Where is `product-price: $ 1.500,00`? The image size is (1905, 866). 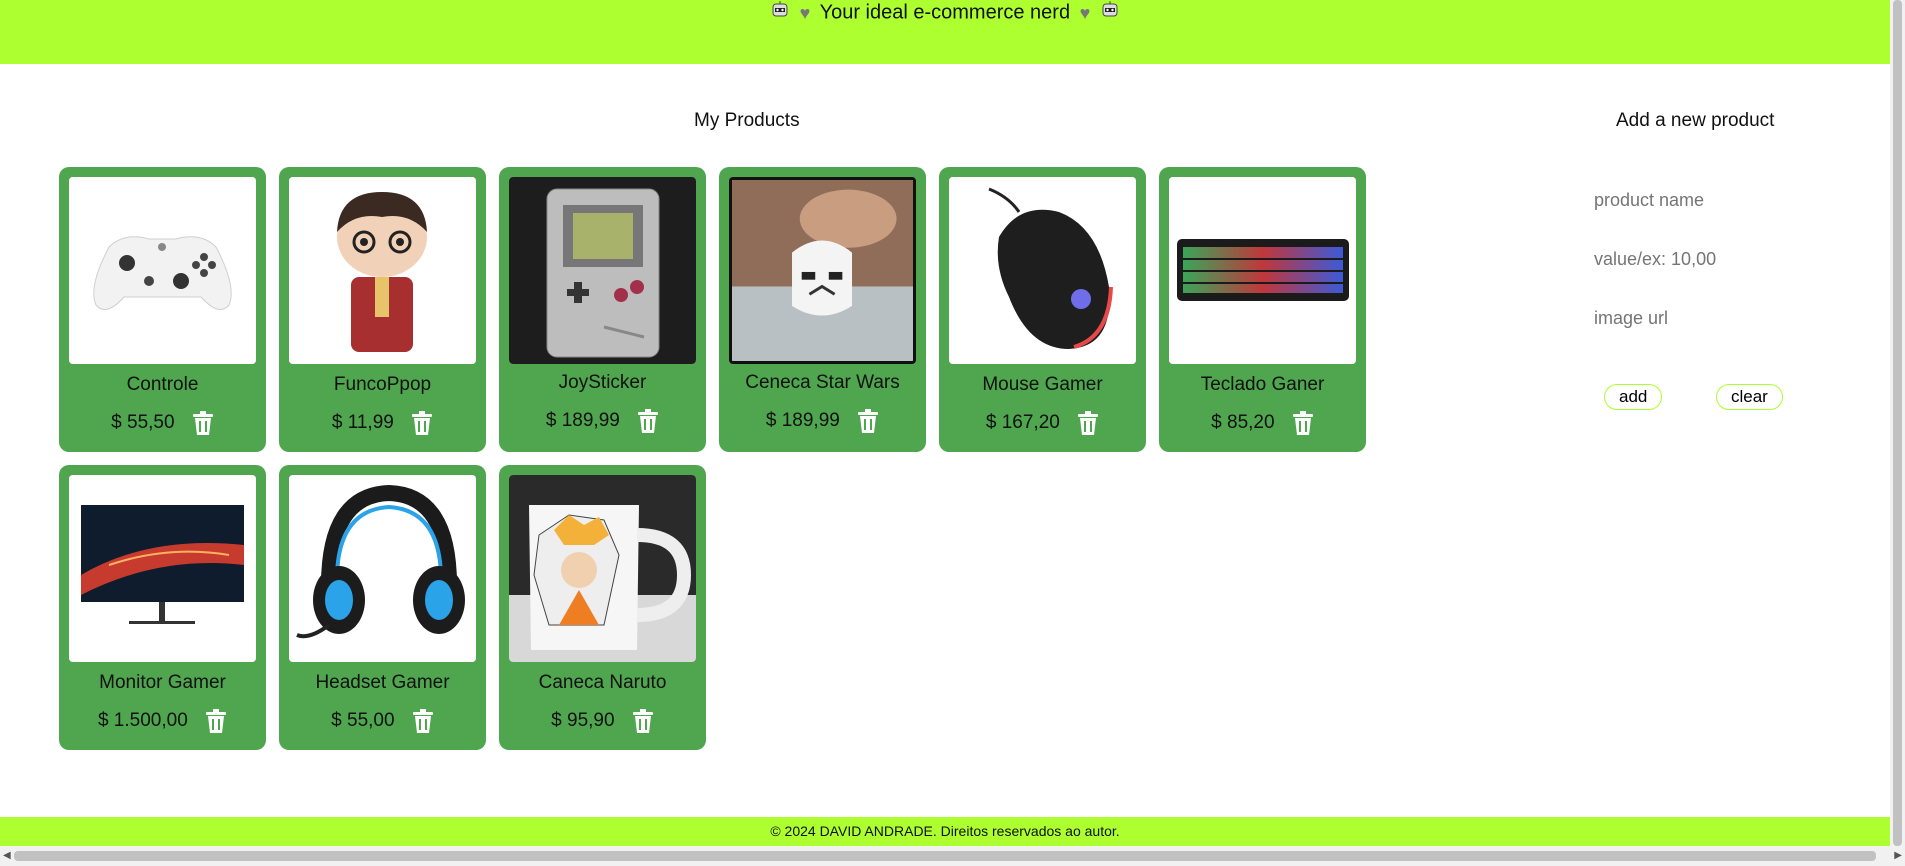 product-price: $ 1.500,00 is located at coordinates (142, 720).